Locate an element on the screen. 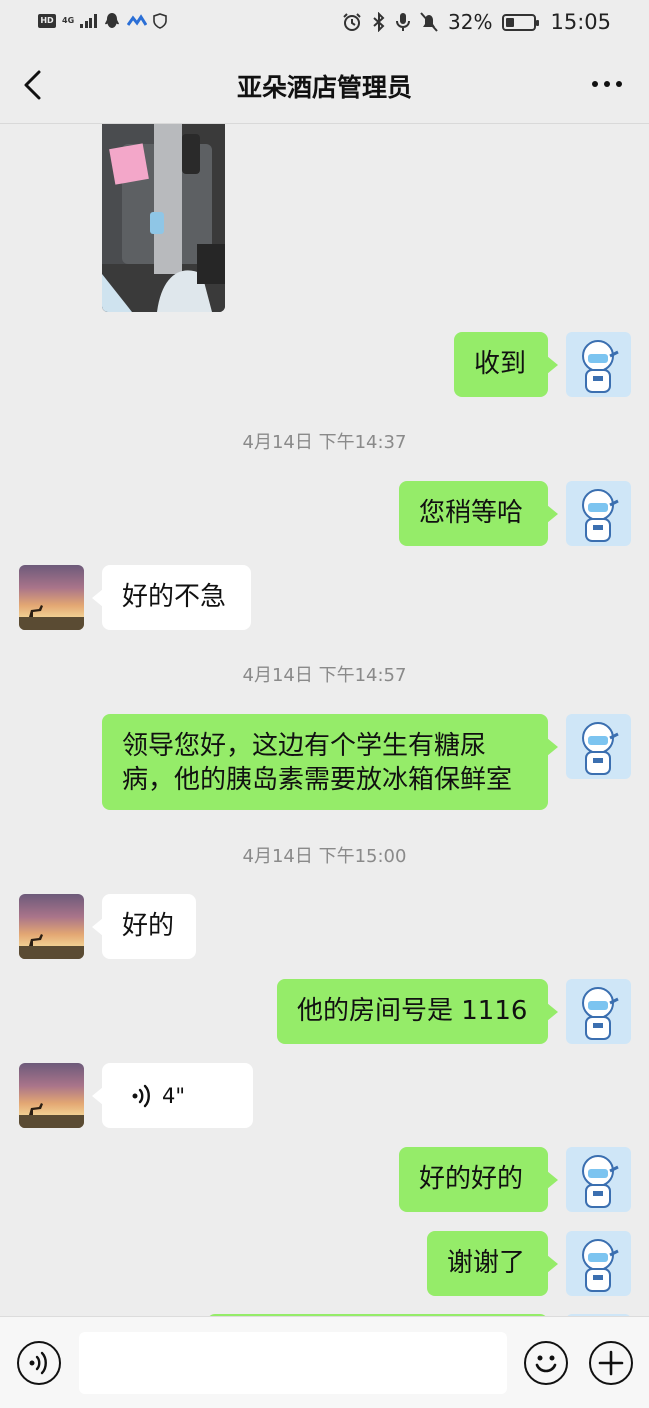 This screenshot has width=649, height=1408. message-text: 好的 is located at coordinates (148, 926).